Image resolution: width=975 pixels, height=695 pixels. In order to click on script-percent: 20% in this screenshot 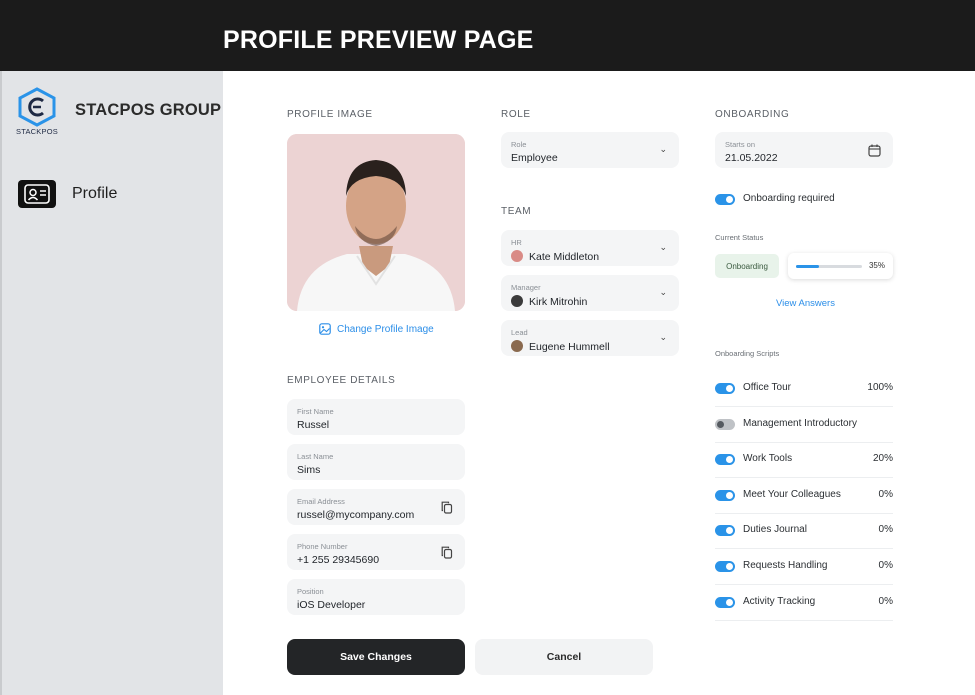, I will do `click(882, 459)`.